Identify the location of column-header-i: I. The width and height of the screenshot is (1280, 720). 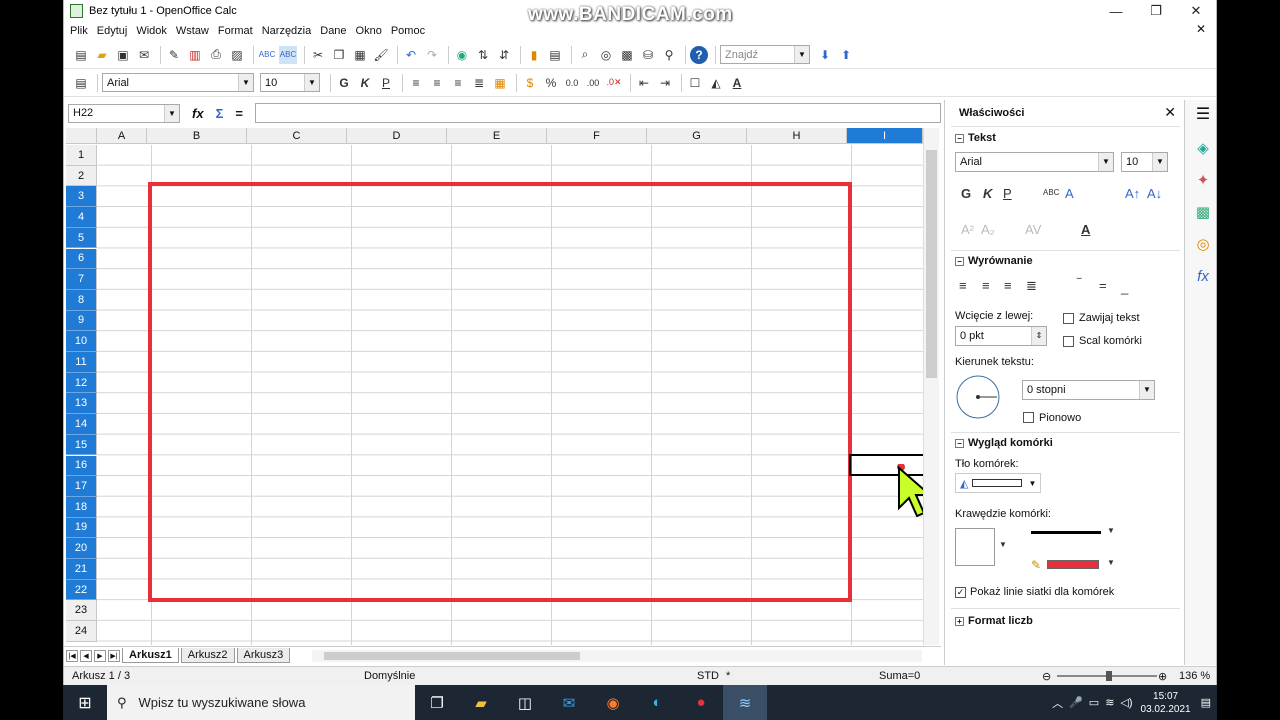
(885, 136).